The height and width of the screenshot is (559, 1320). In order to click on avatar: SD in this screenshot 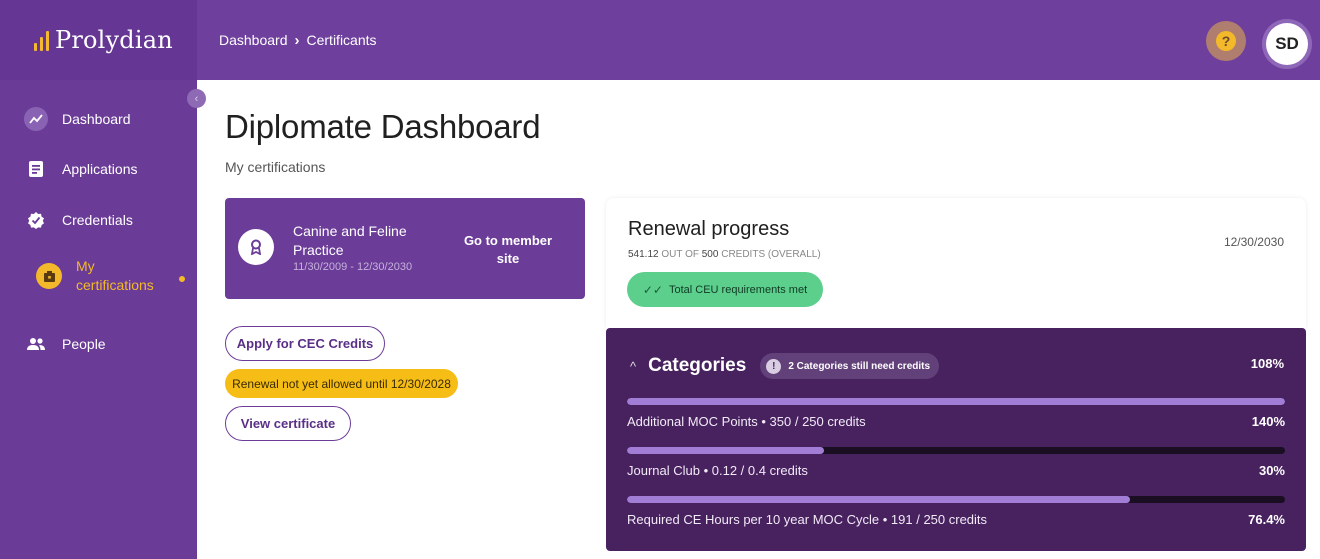, I will do `click(1287, 44)`.